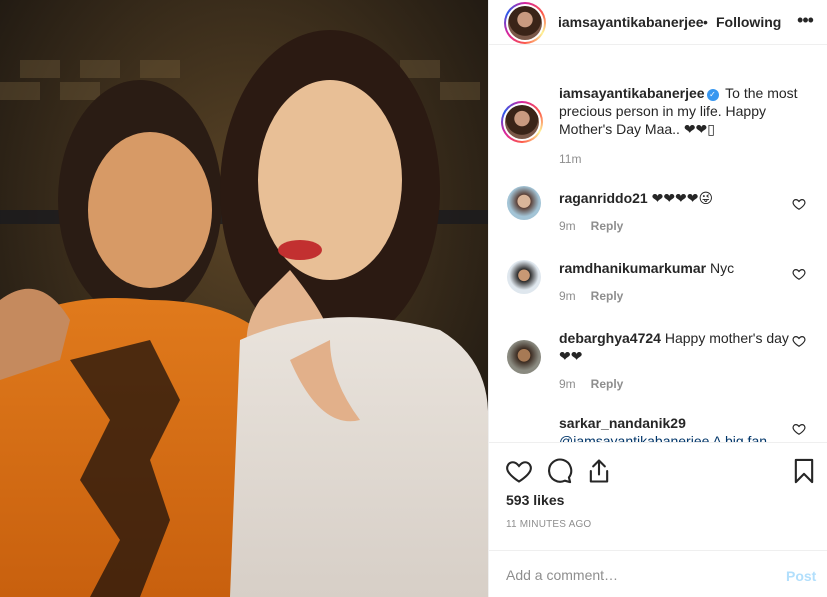 This screenshot has height=597, width=827. What do you see at coordinates (805, 21) in the screenshot?
I see `more-horizontal-icon: •••` at bounding box center [805, 21].